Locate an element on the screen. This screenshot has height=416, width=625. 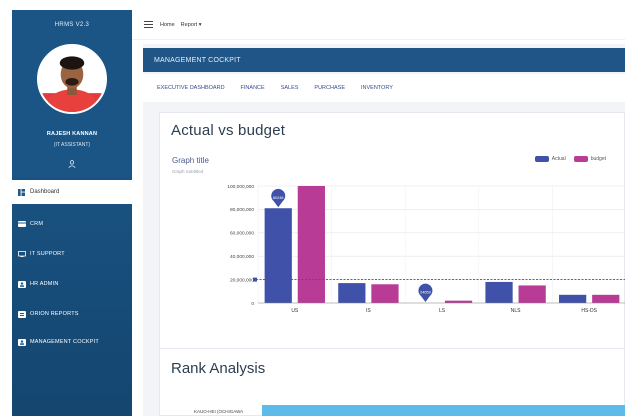
x-tick-label: US is located at coordinates (295, 311).